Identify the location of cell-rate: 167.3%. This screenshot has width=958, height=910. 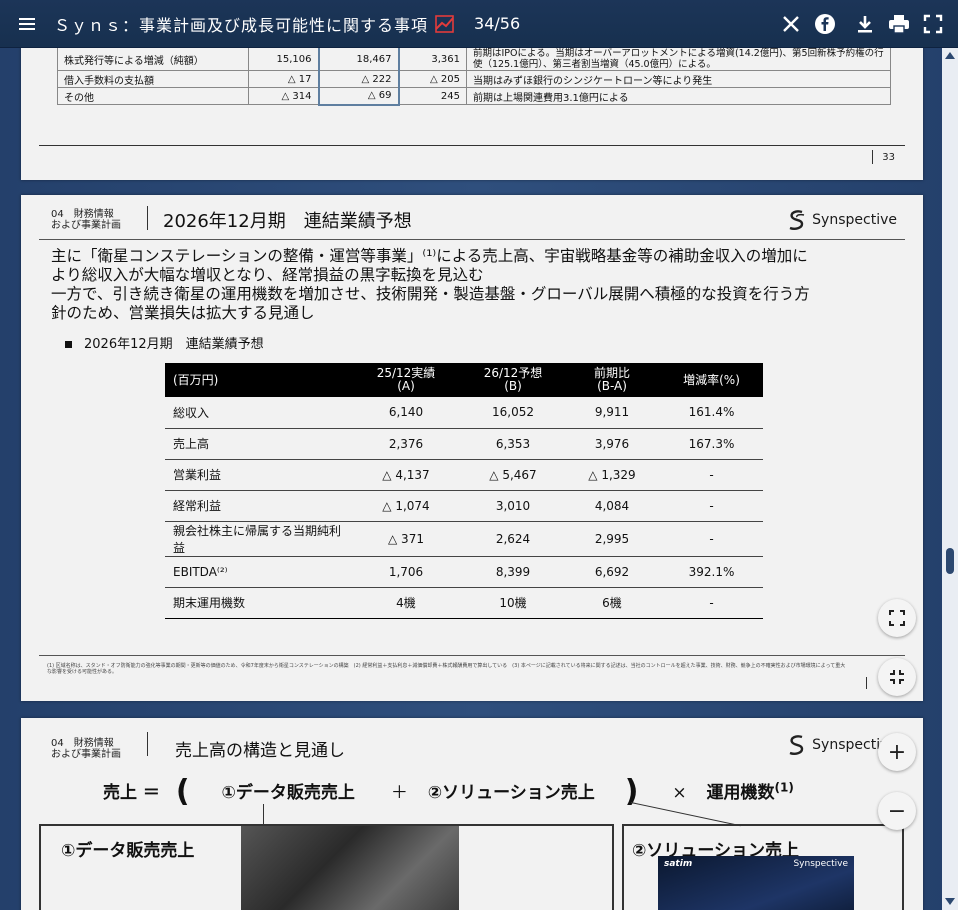
(711, 444).